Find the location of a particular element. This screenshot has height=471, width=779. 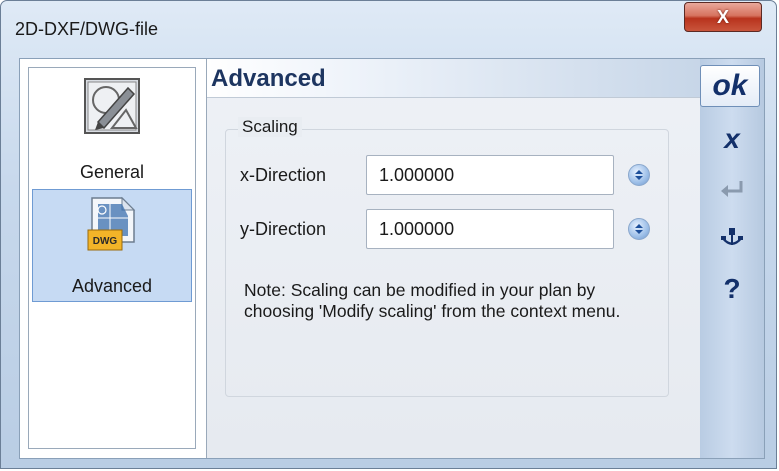

x-direction-spinner is located at coordinates (639, 175).